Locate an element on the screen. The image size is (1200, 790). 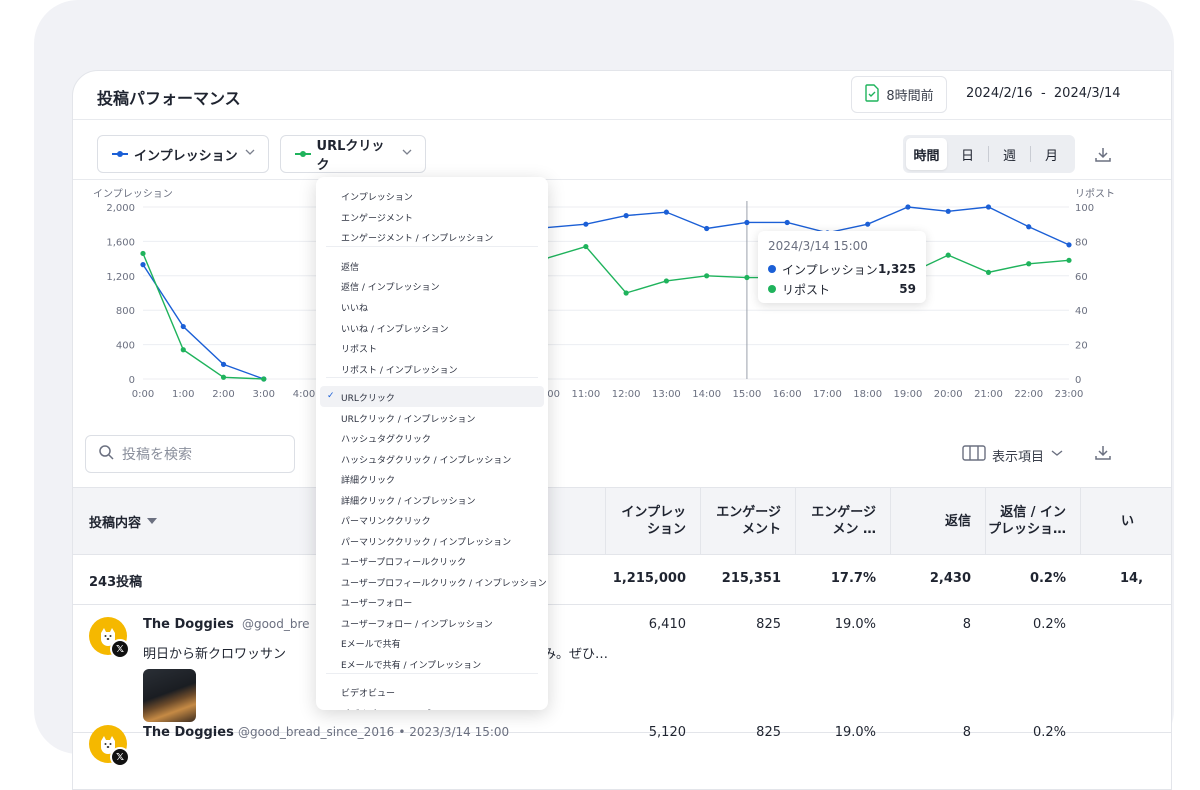
granularity-hour: 時間 is located at coordinates (926, 154).